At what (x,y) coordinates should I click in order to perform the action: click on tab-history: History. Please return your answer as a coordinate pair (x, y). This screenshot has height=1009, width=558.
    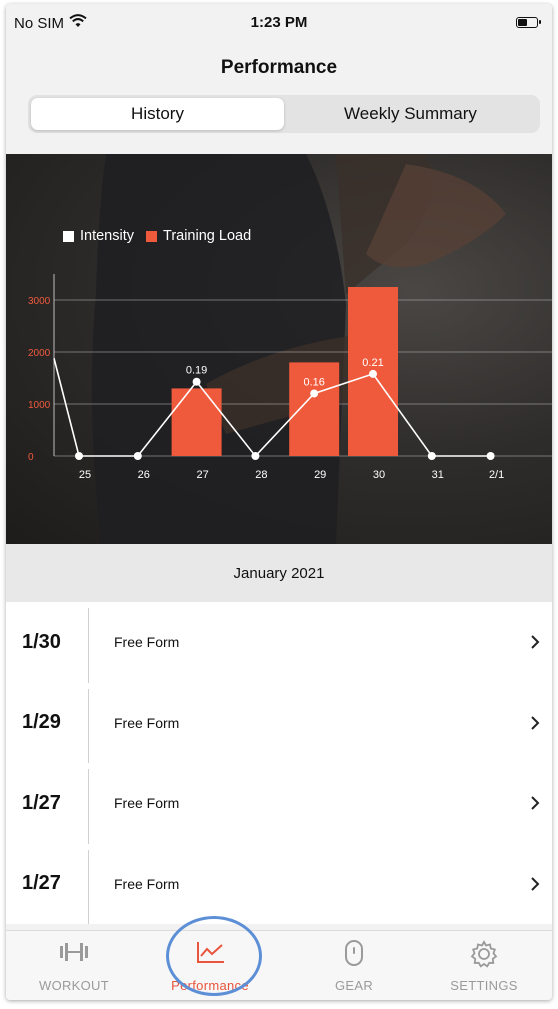
    Looking at the image, I should click on (157, 114).